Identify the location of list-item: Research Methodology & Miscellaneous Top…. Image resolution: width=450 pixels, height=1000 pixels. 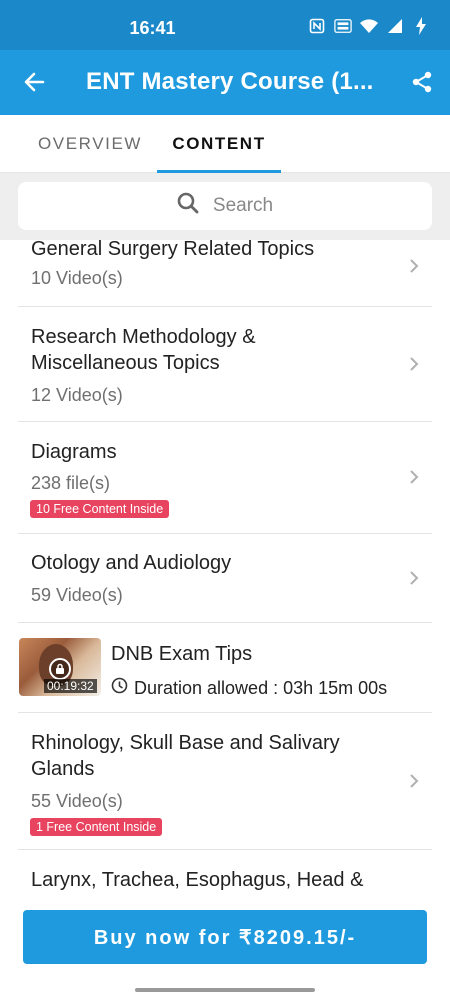
(225, 364).